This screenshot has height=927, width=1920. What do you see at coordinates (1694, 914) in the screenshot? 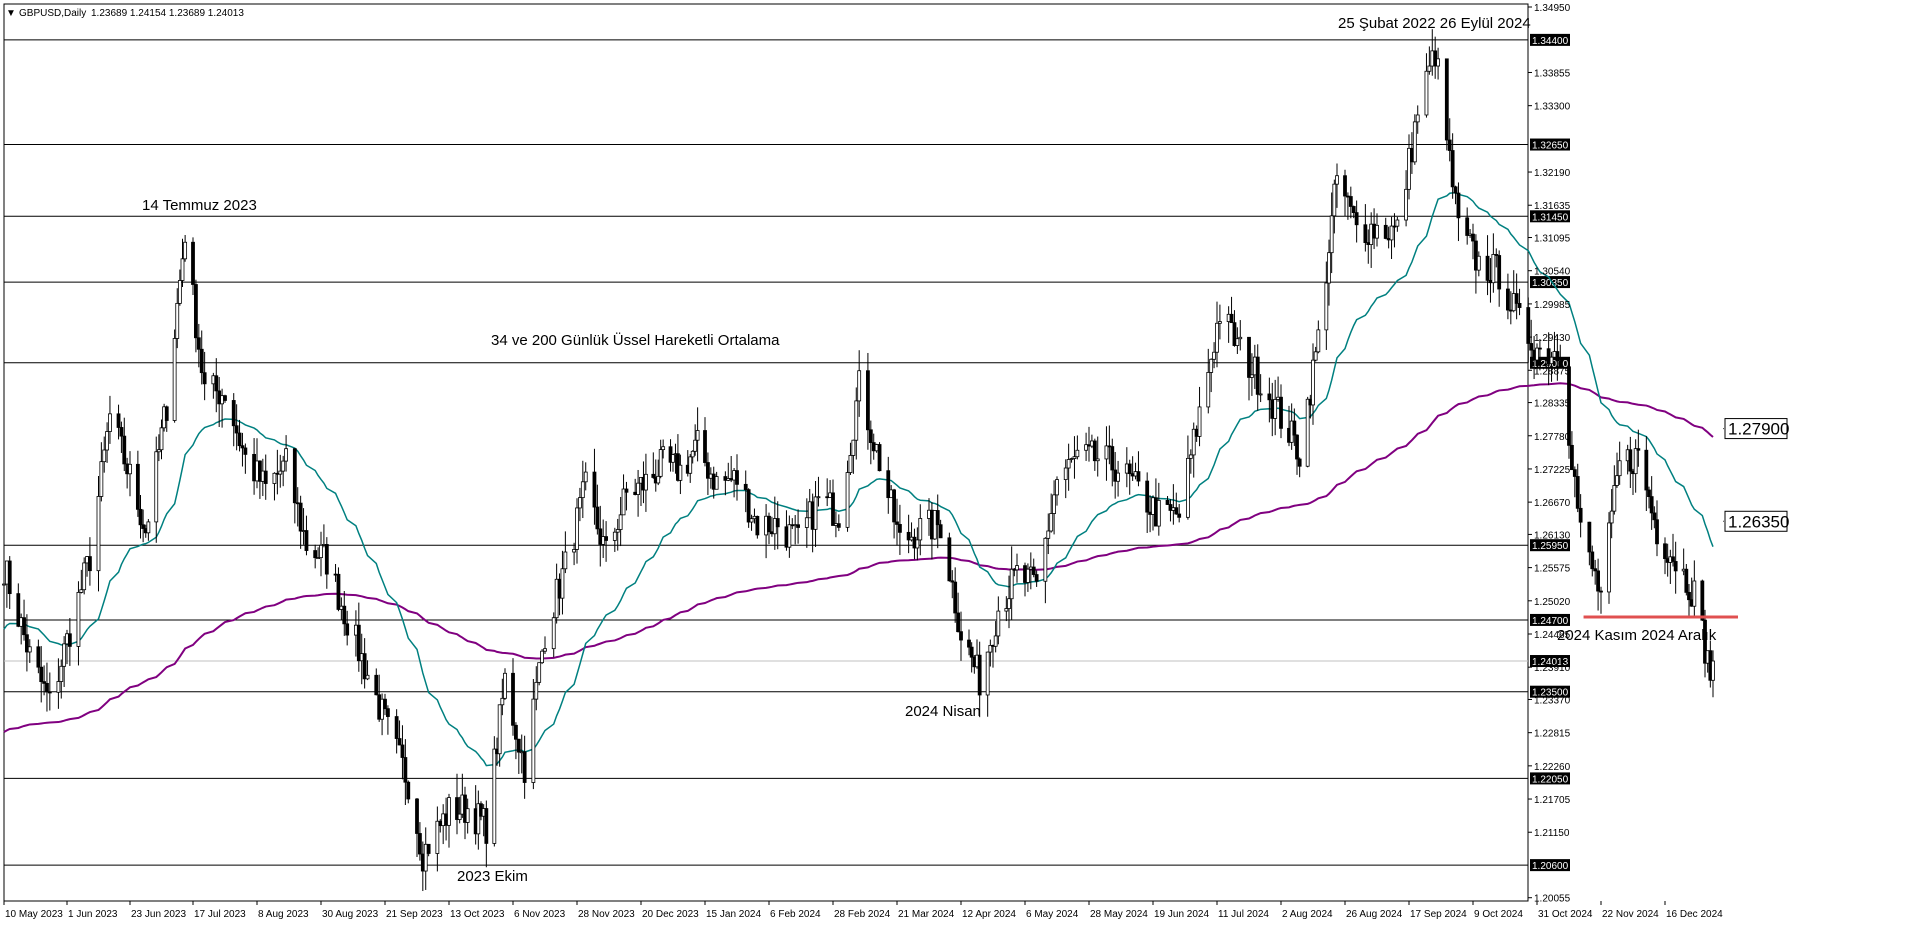
I see `x-tick-label: 16 Dec 2024` at bounding box center [1694, 914].